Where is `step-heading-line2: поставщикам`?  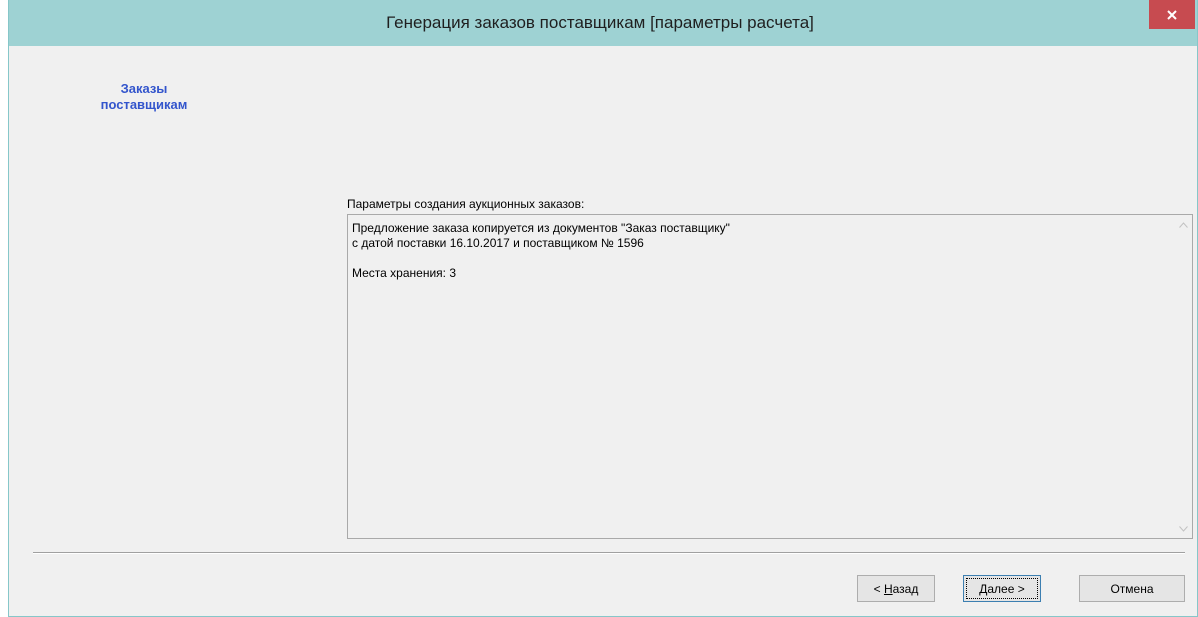
step-heading-line2: поставщикам is located at coordinates (144, 104).